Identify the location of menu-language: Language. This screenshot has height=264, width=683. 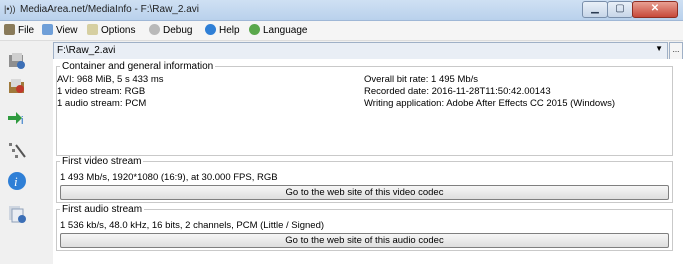
(278, 30).